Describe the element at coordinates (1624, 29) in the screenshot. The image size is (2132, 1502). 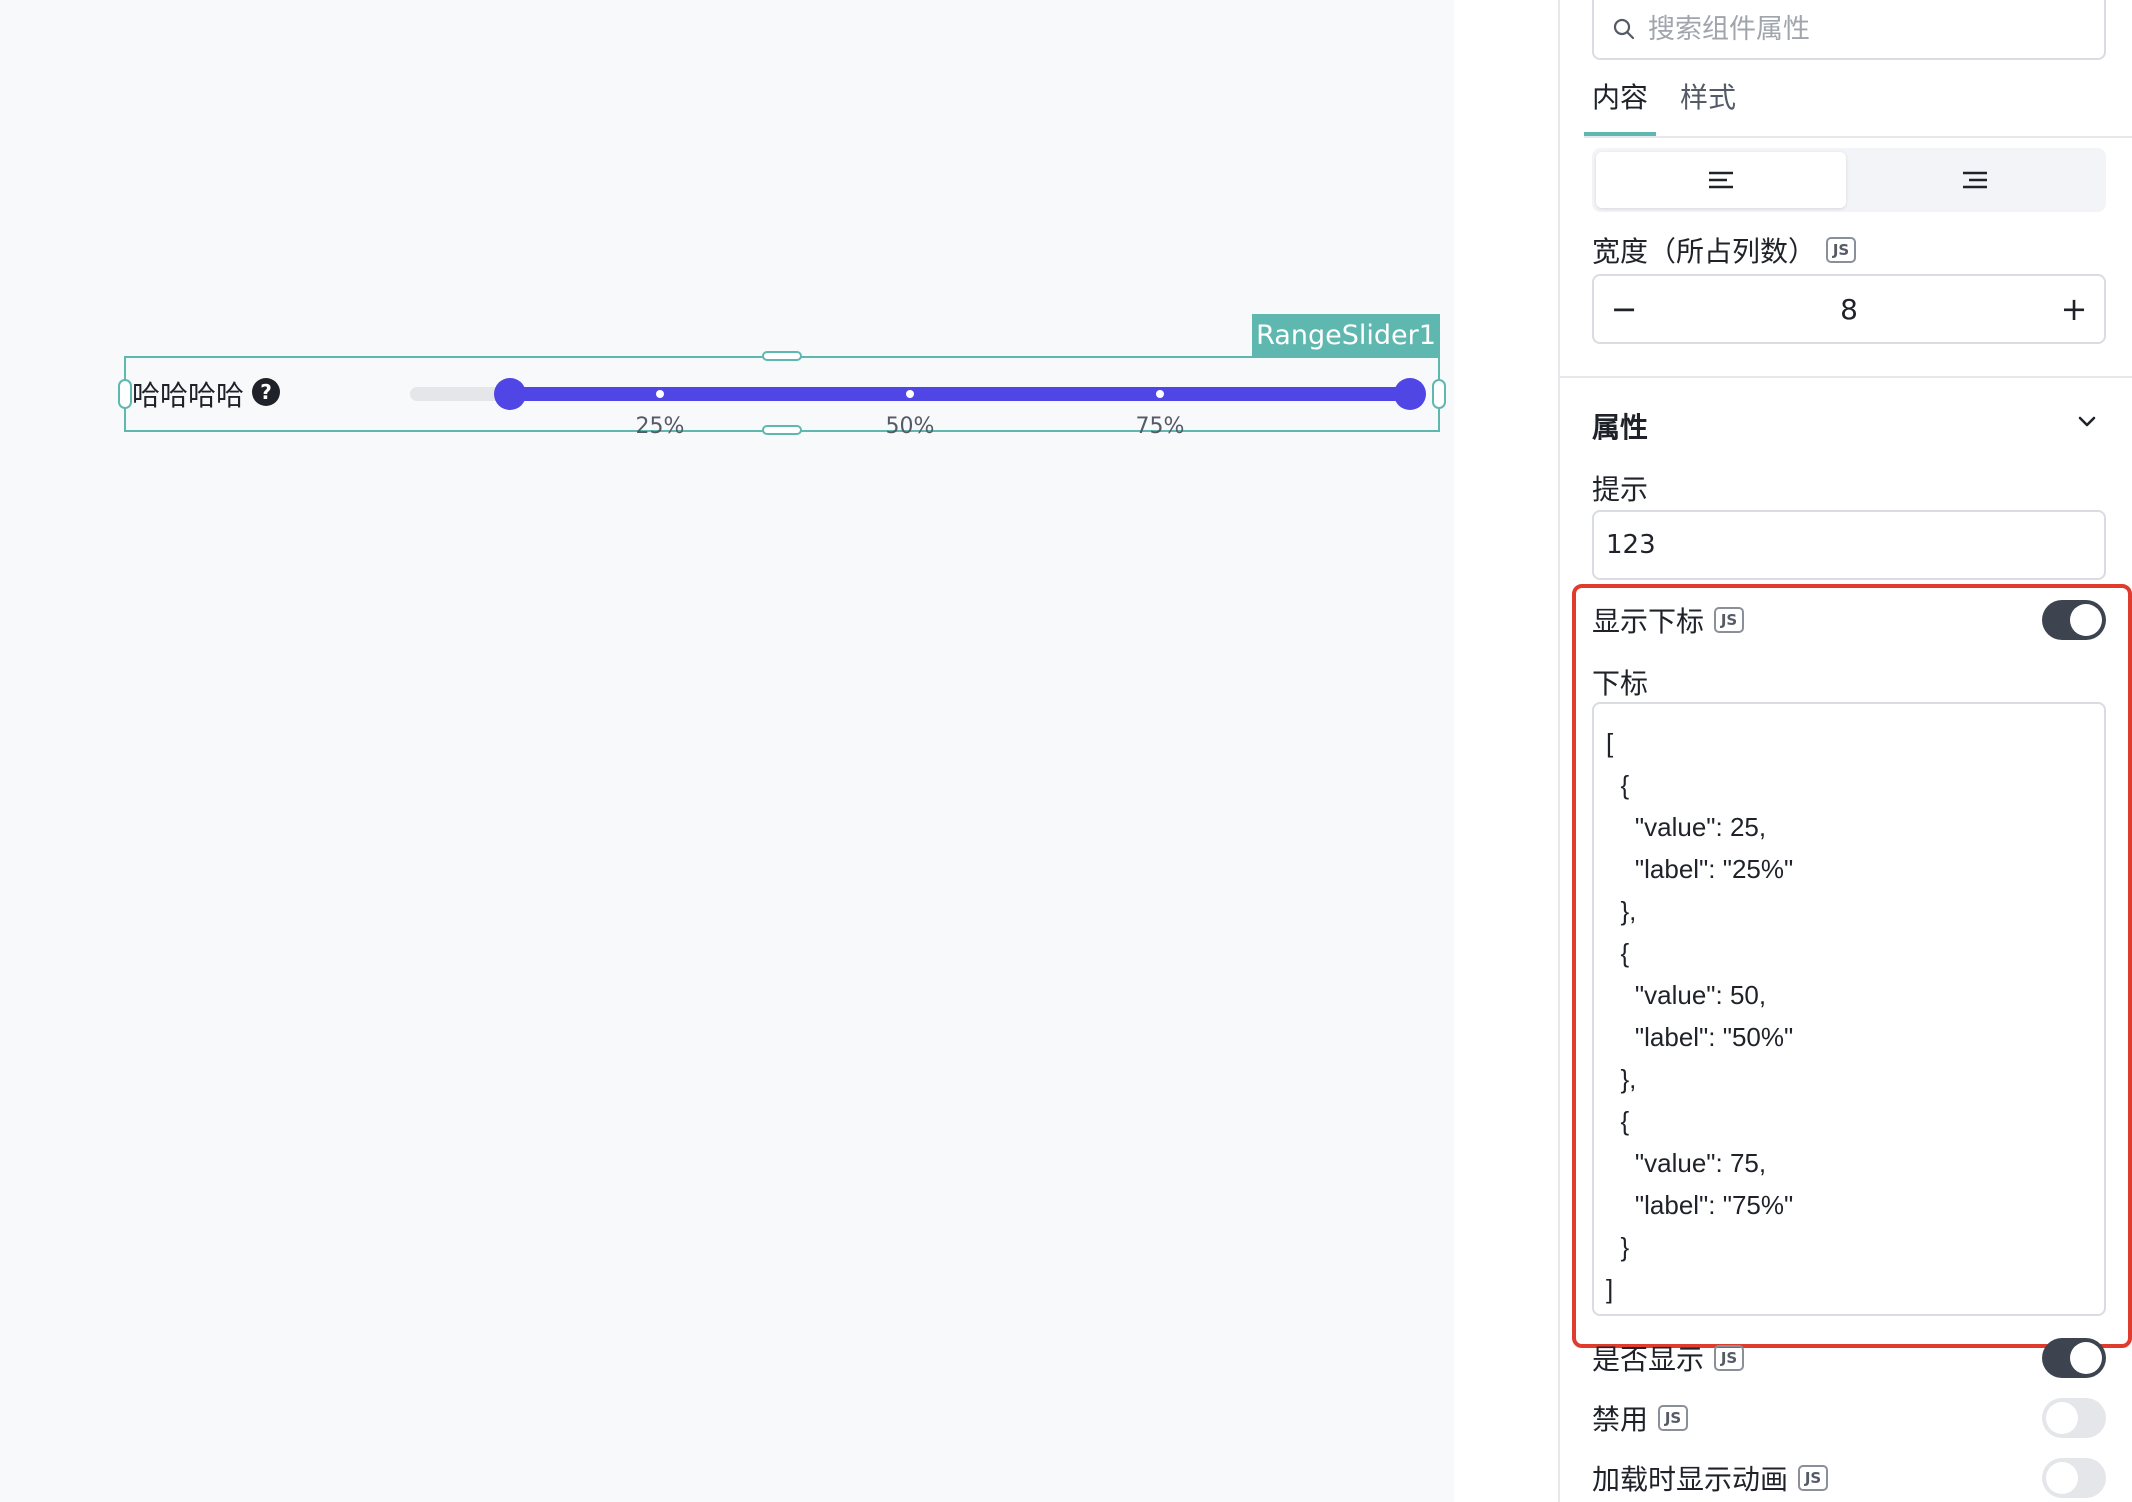
I see `search-icon` at that location.